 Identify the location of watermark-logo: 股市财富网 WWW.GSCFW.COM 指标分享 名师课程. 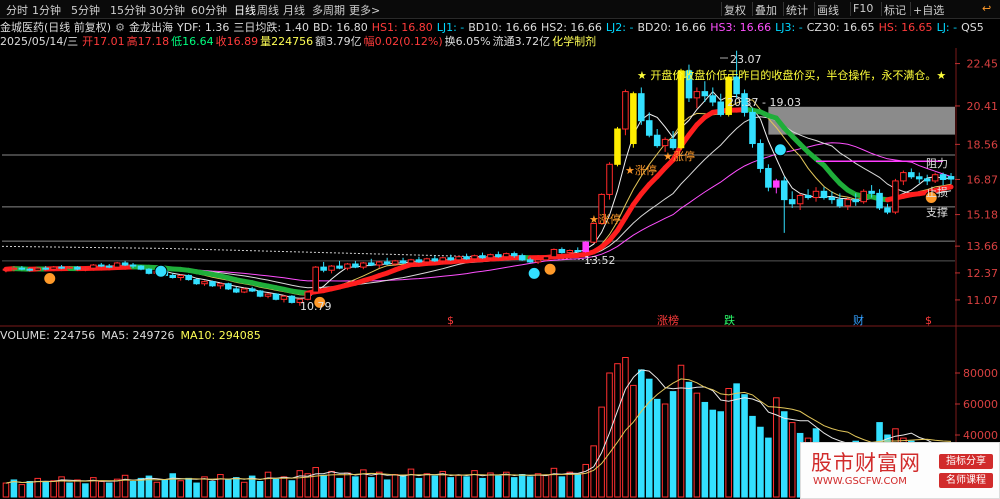
(900, 470).